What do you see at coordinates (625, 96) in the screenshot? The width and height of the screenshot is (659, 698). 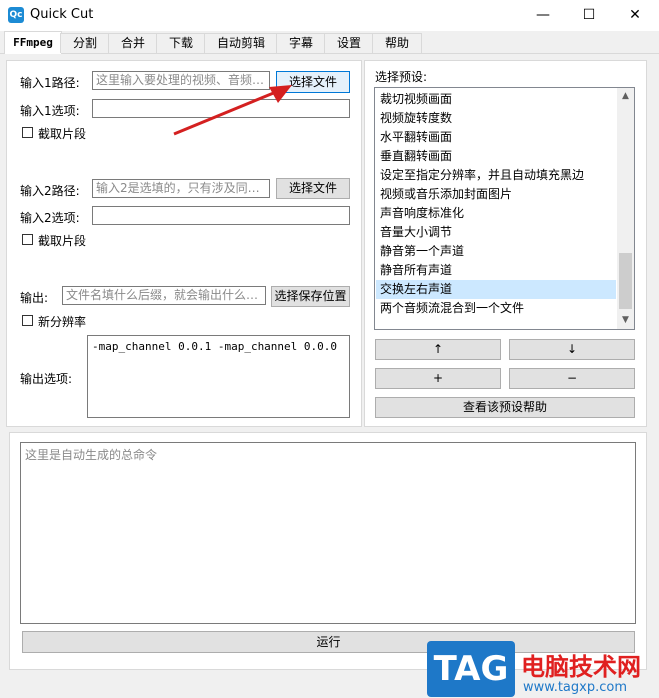 I see `scroll-up-arrow-icon: ▲` at bounding box center [625, 96].